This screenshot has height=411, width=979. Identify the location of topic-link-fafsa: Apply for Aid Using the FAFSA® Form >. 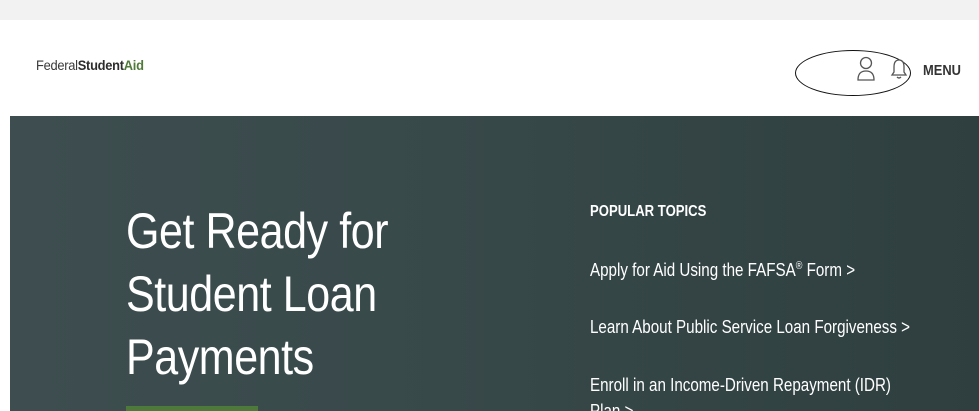
(722, 270).